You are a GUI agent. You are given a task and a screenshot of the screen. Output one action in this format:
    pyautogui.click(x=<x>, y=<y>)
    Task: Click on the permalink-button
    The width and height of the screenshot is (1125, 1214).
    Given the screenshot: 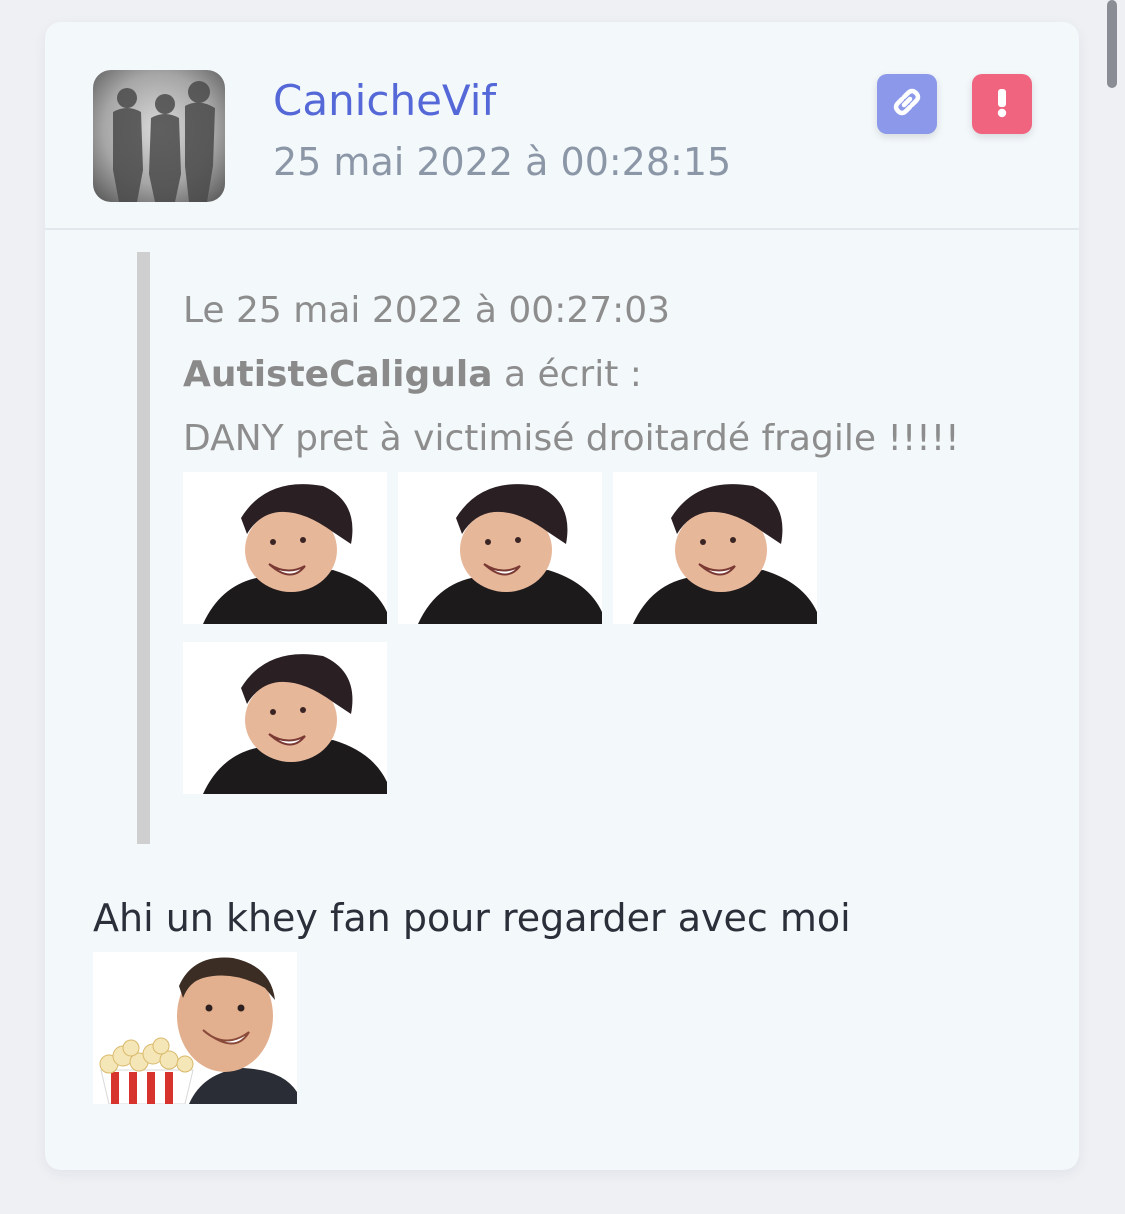 What is the action you would take?
    pyautogui.click(x=907, y=104)
    